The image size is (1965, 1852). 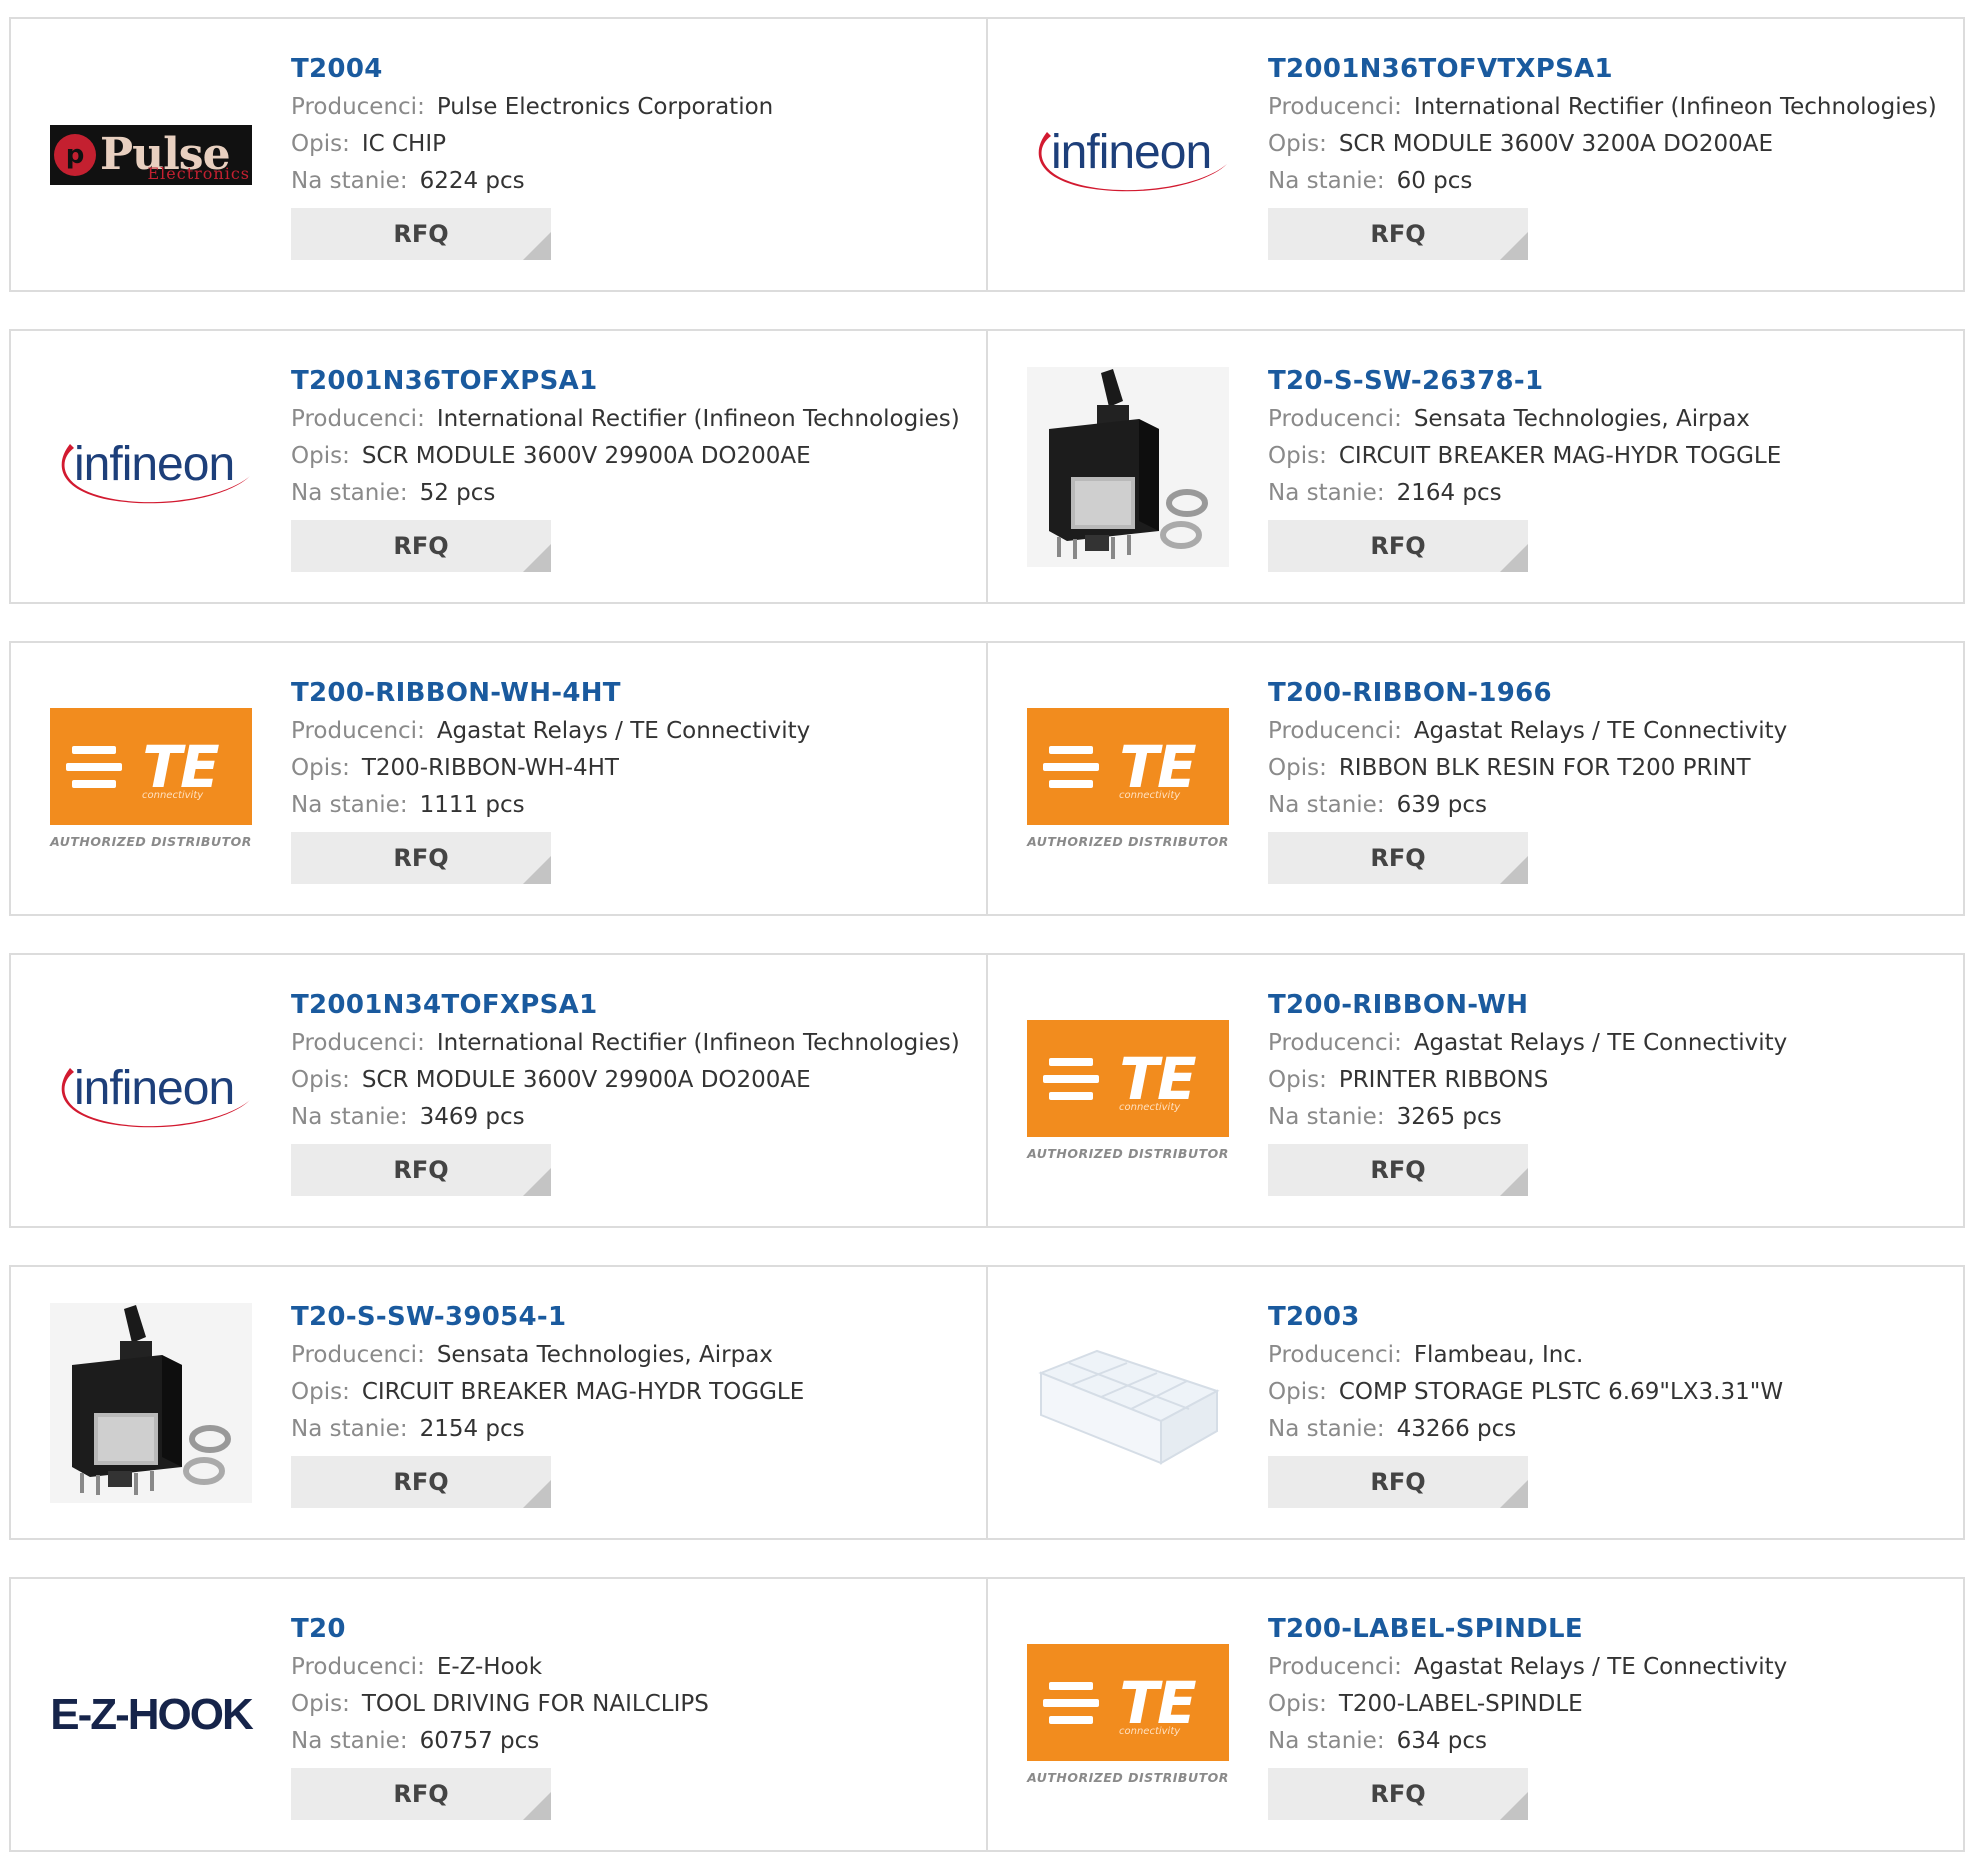 What do you see at coordinates (1560, 456) in the screenshot?
I see `description-value: CIRCUIT BREAKER MAG-HYDR TOGGLE` at bounding box center [1560, 456].